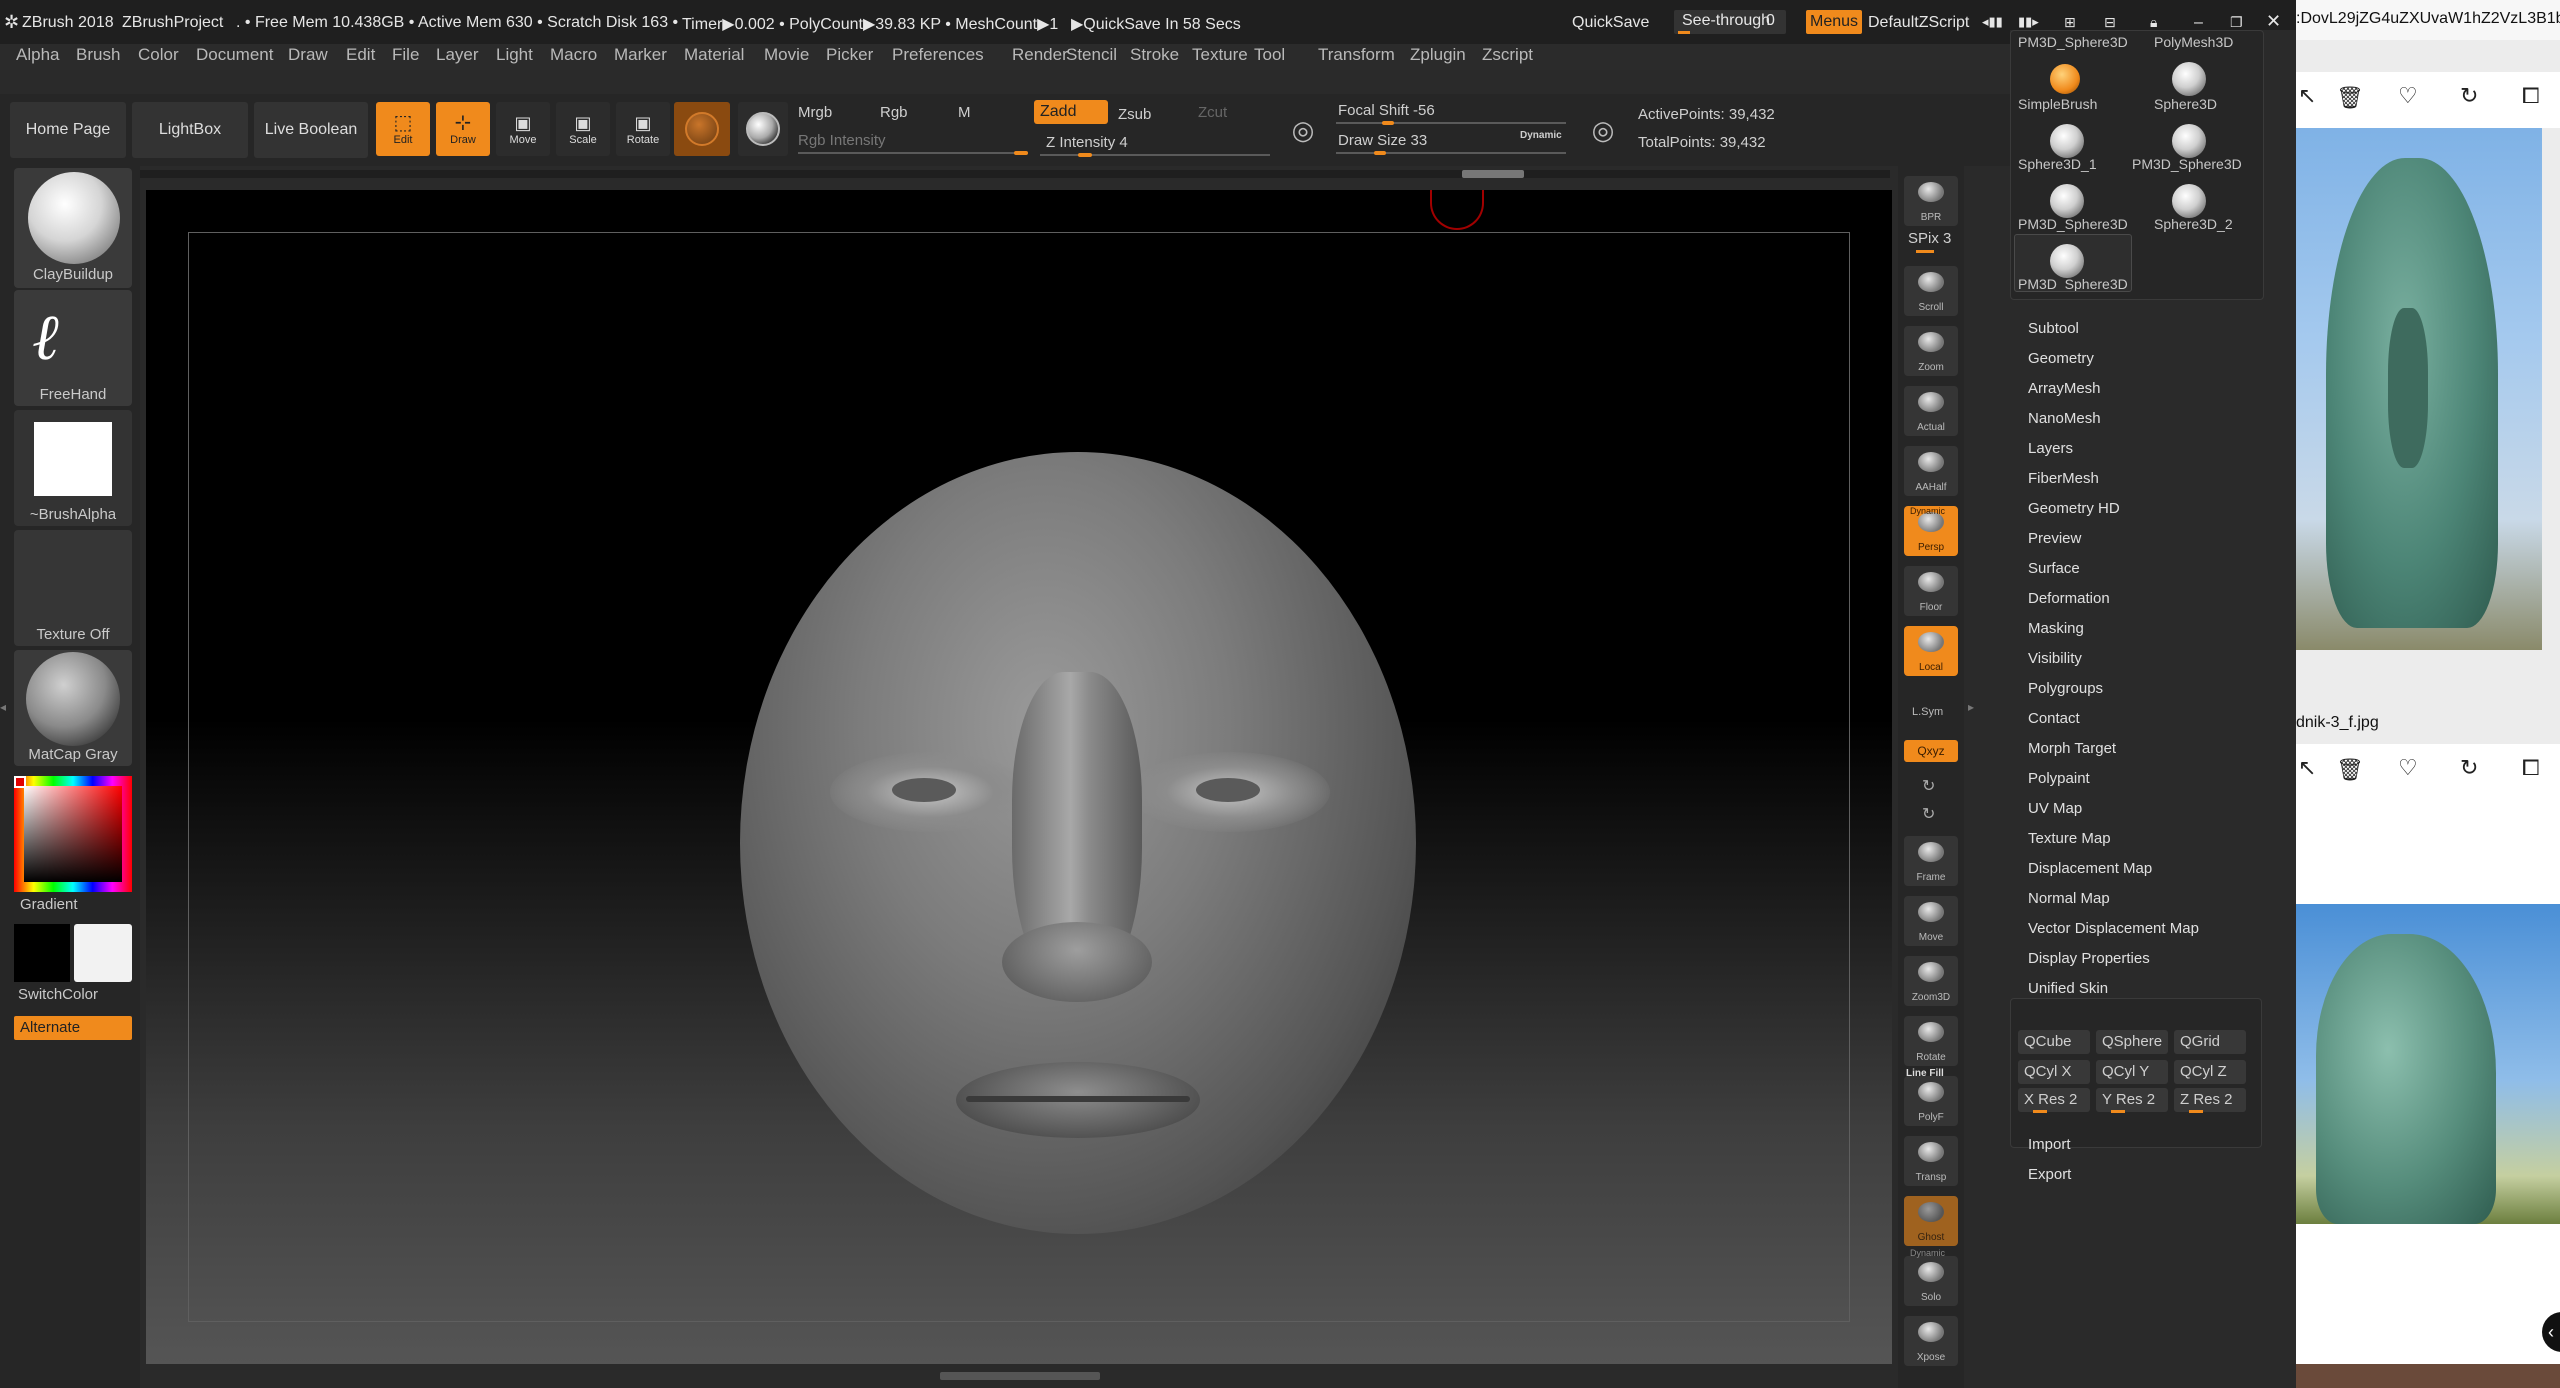 The height and width of the screenshot is (1388, 2560). What do you see at coordinates (1834, 22) in the screenshot?
I see `menus-button: Menus` at bounding box center [1834, 22].